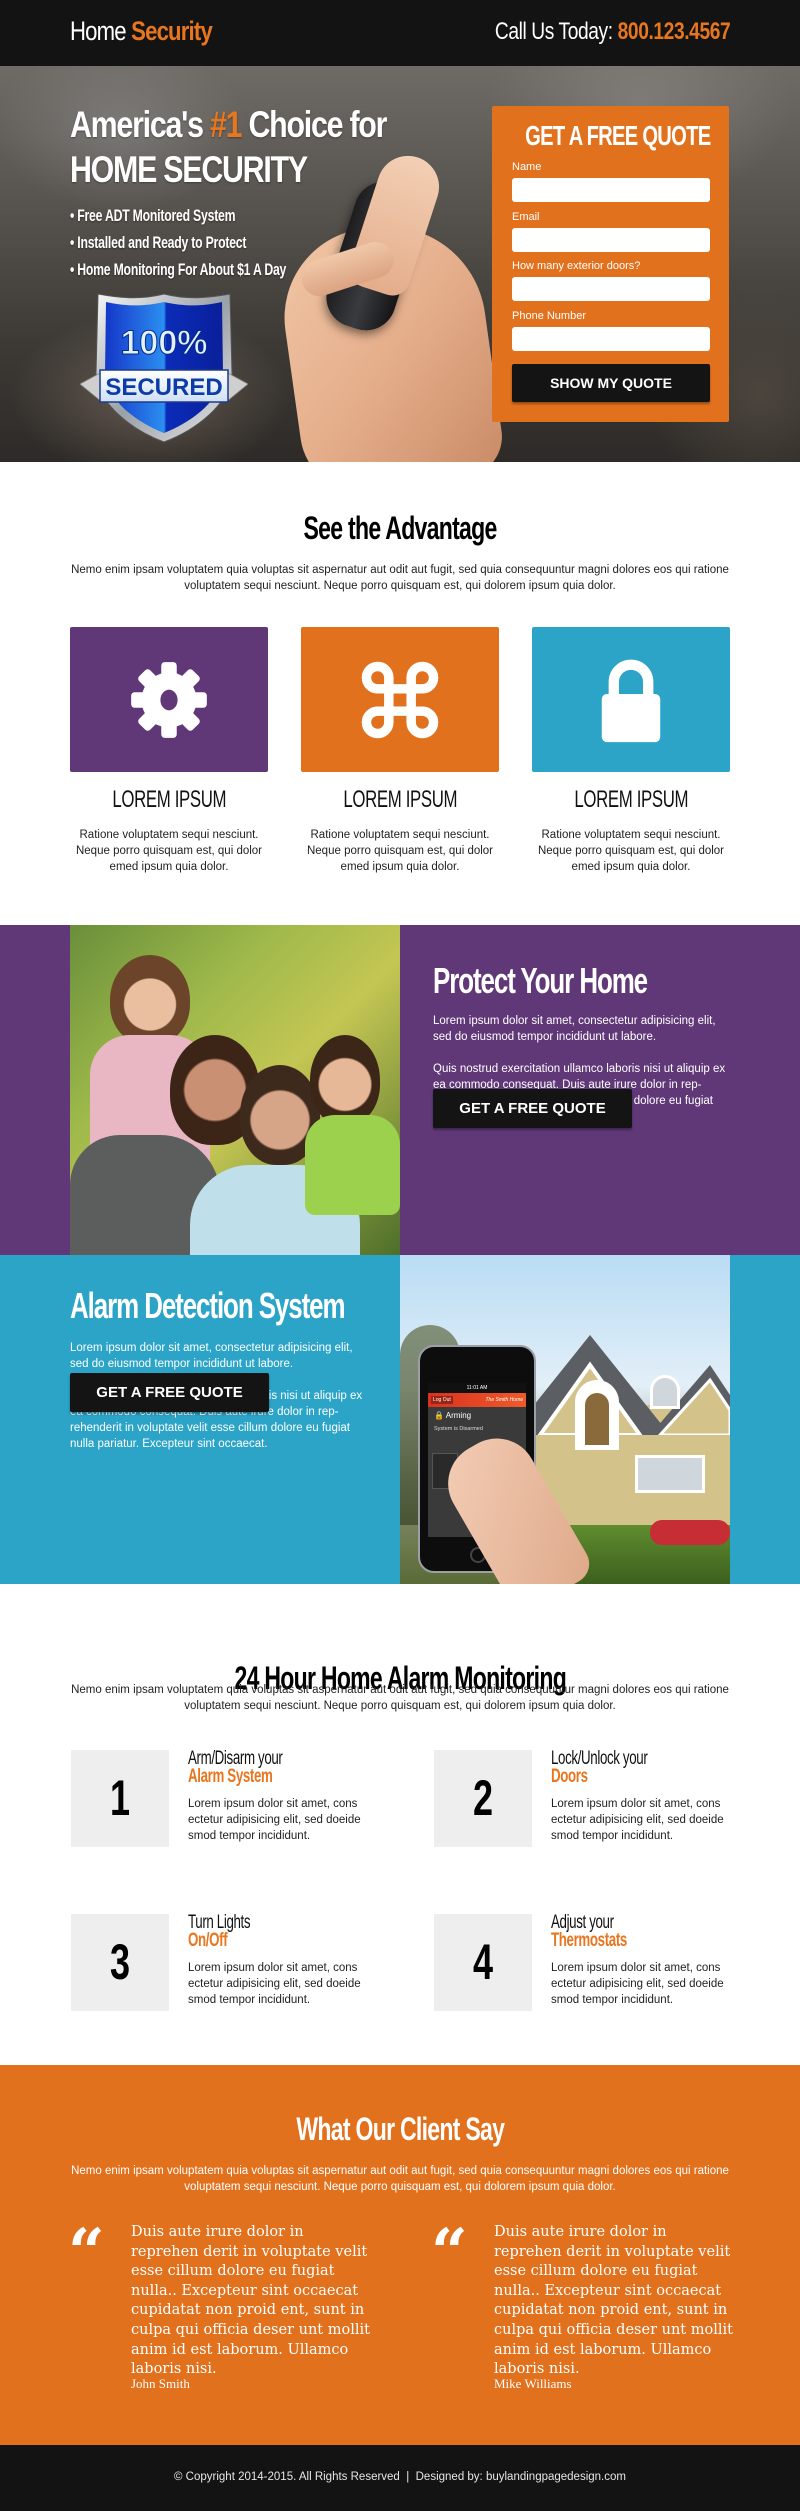 The height and width of the screenshot is (2511, 800). What do you see at coordinates (556, 2477) in the screenshot?
I see `designer-link: buylandingpagedesign.com` at bounding box center [556, 2477].